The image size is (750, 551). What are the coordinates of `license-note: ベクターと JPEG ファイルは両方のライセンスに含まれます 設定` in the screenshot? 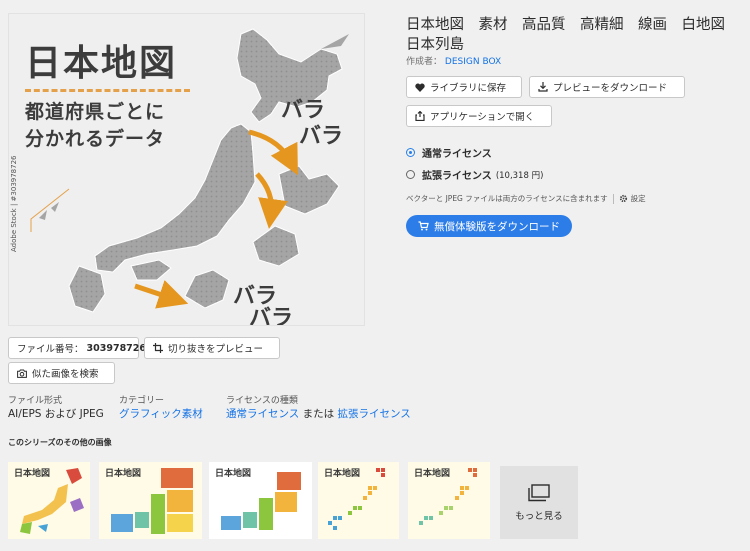 It's located at (526, 198).